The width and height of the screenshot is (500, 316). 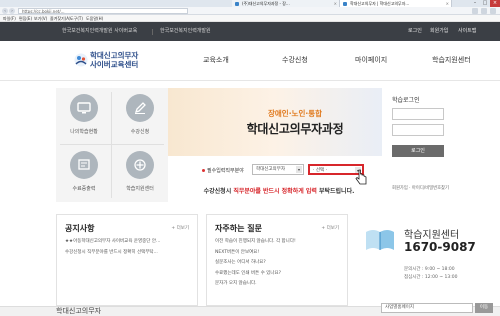 I want to click on pencil-icon, so click(x=140, y=108).